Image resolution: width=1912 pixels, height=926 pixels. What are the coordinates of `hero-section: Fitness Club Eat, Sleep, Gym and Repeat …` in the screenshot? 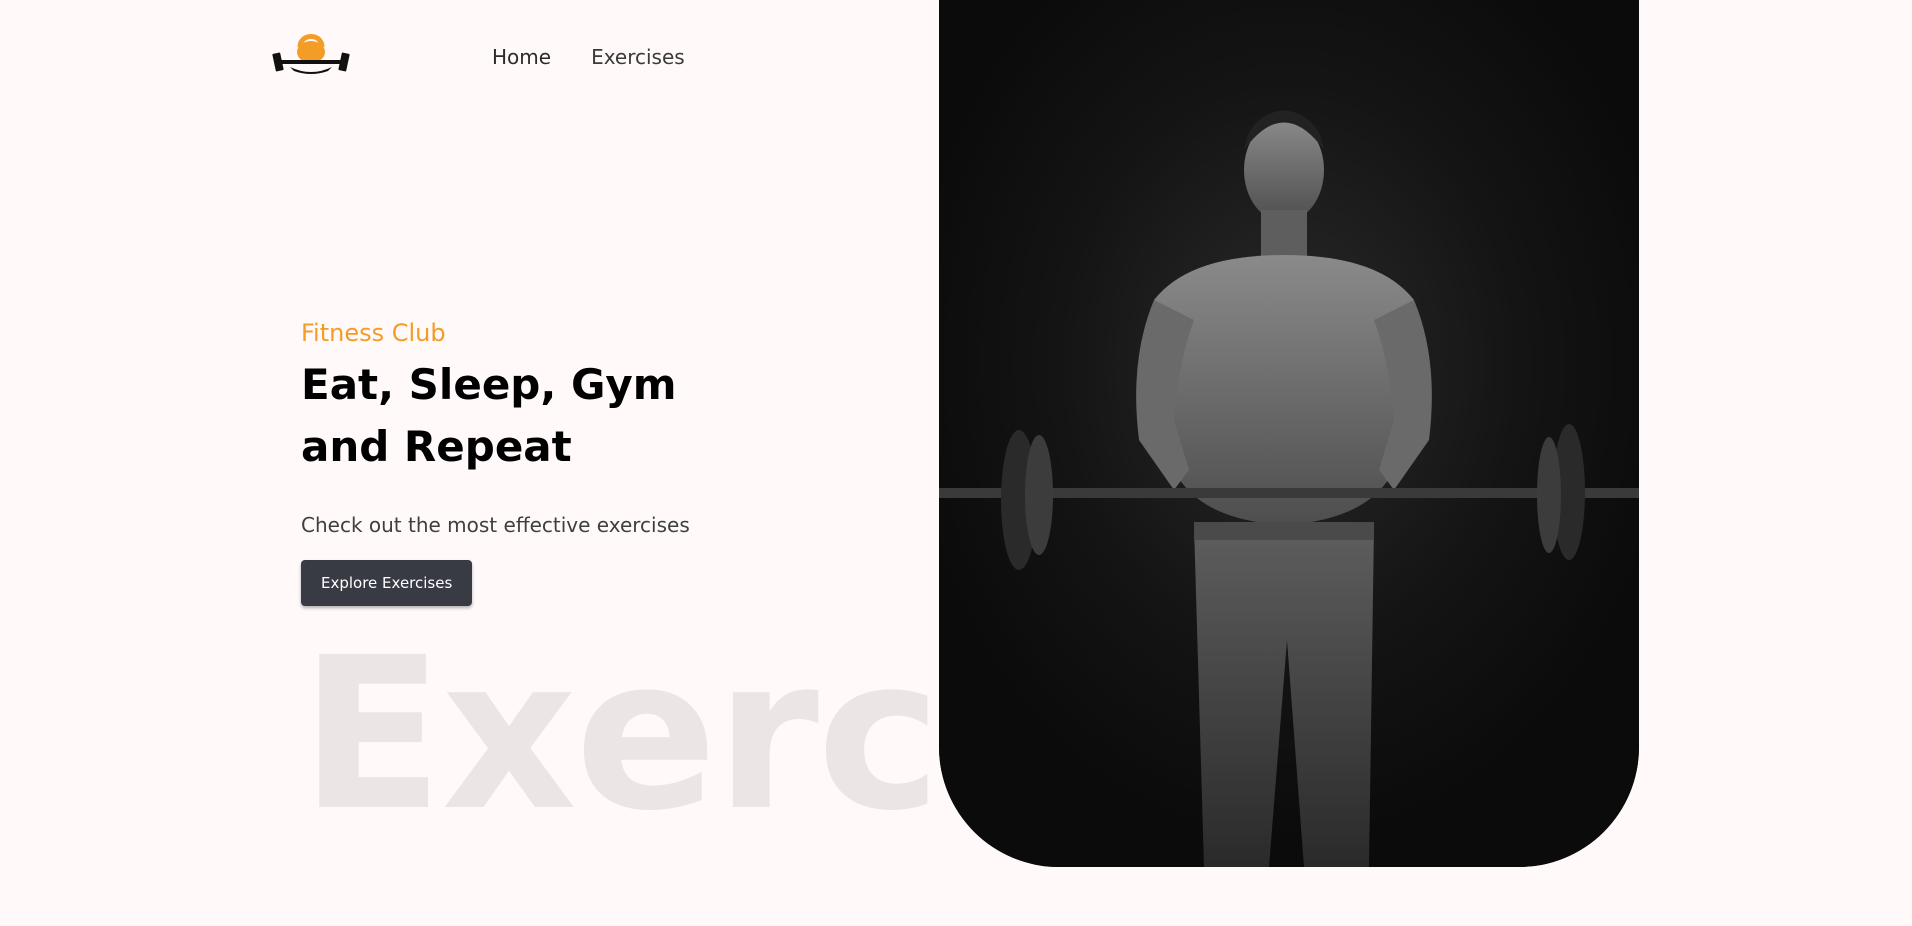 It's located at (581, 461).